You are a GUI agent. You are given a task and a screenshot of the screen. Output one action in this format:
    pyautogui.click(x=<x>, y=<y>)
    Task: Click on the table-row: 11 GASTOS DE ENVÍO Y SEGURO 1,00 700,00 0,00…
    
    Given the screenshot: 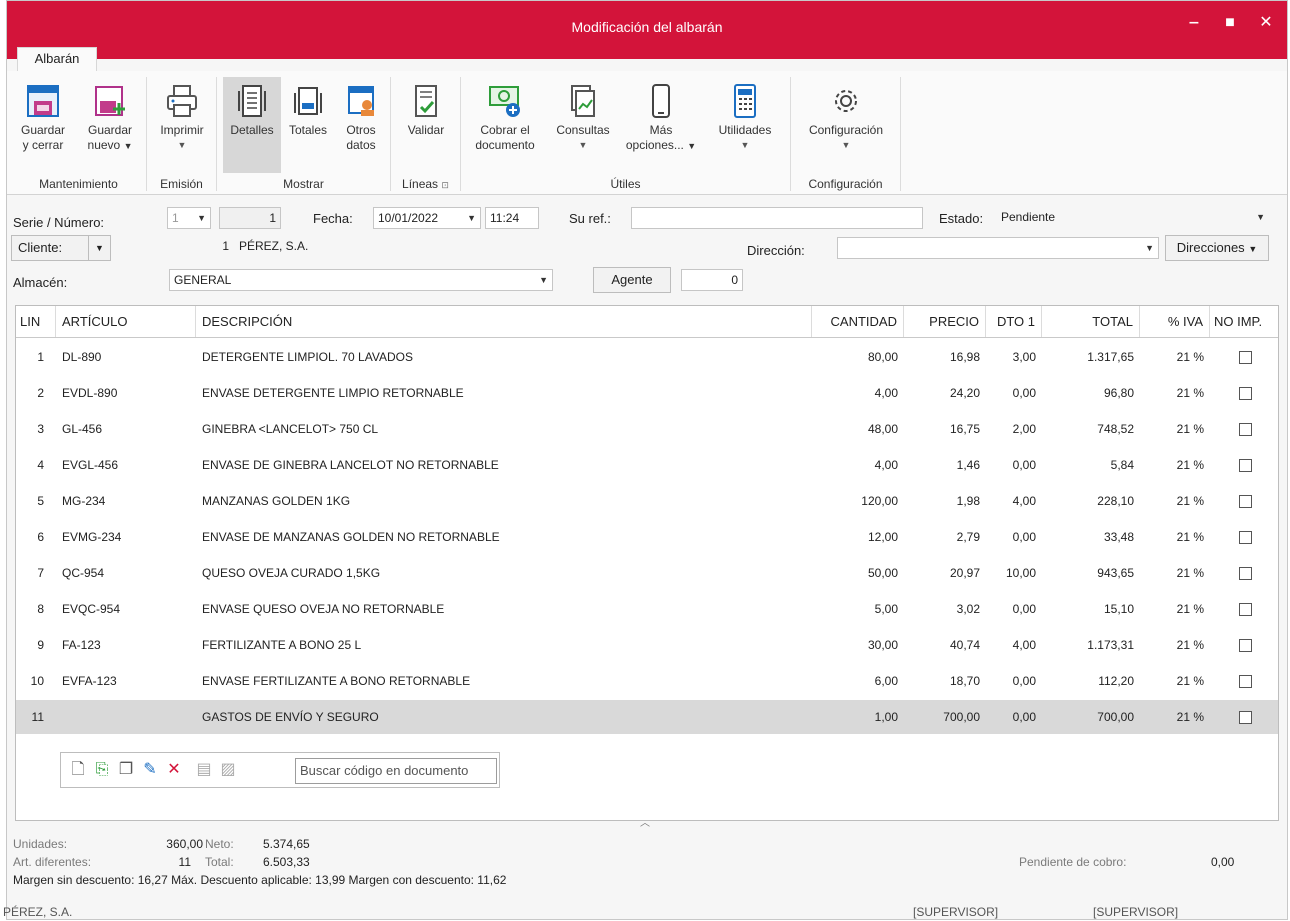 What is the action you would take?
    pyautogui.click(x=647, y=717)
    